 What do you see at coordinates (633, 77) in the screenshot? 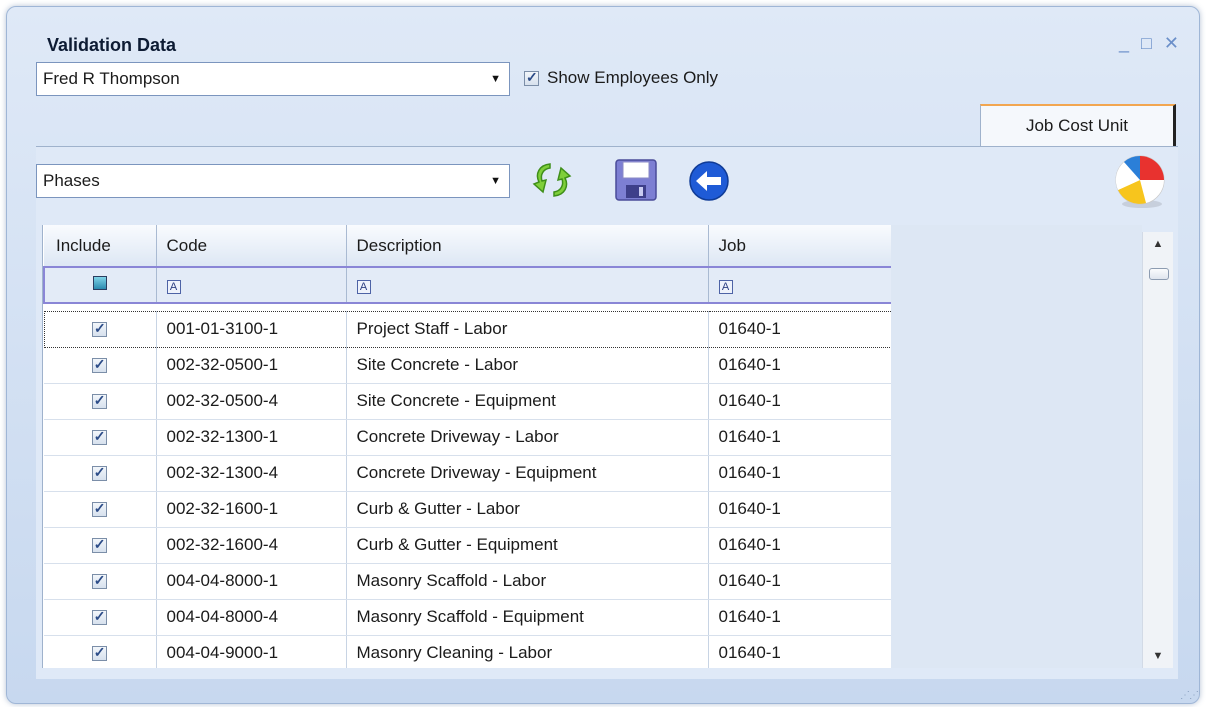
I see `show-employees-only-label: Show Employees Only` at bounding box center [633, 77].